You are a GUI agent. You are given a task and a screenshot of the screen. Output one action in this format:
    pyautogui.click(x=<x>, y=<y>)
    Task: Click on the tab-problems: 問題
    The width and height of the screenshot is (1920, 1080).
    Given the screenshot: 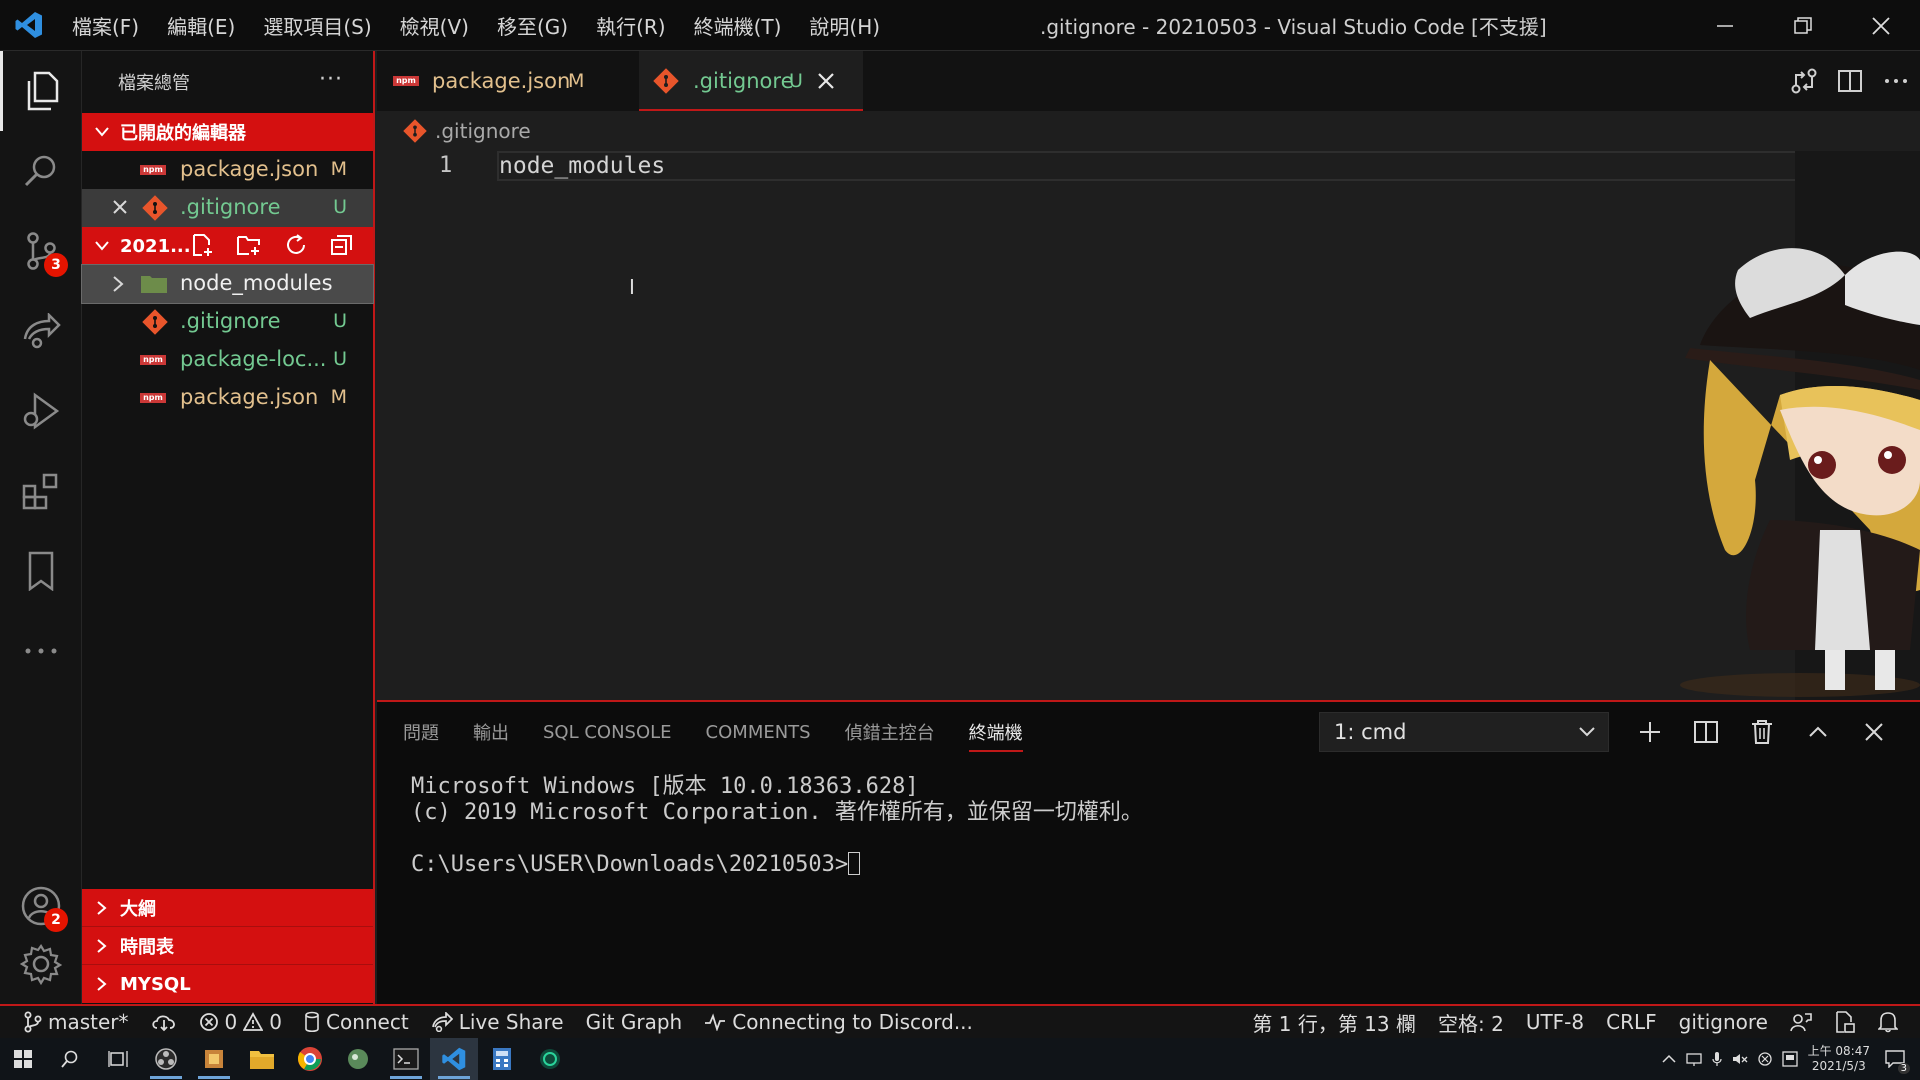 What is the action you would take?
    pyautogui.click(x=421, y=732)
    